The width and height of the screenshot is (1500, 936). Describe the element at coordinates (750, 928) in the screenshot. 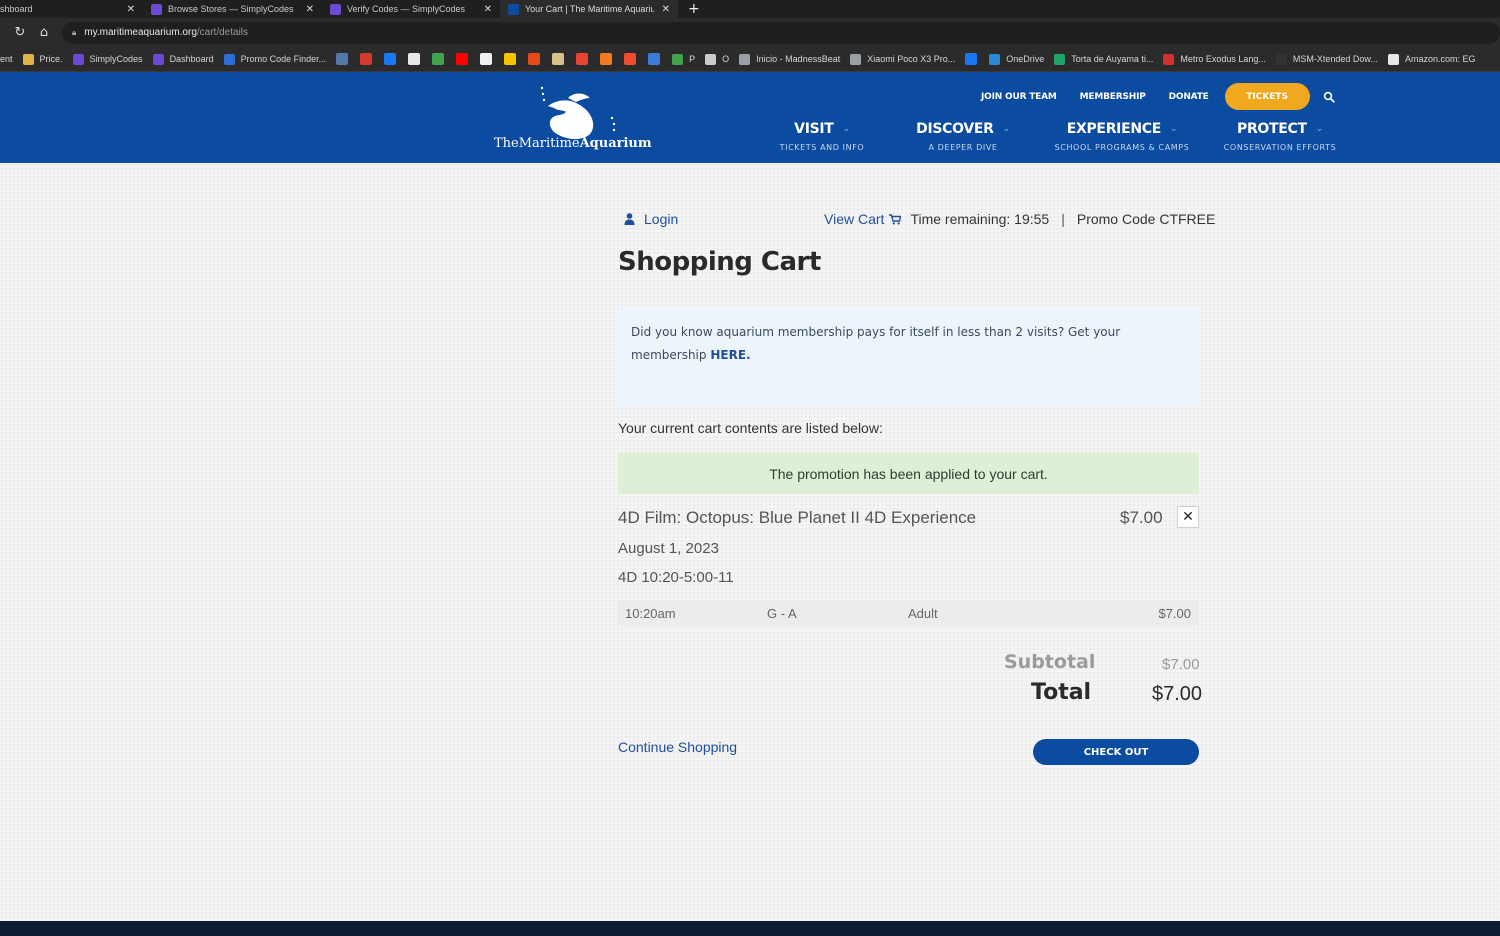

I see `footer-strip` at that location.